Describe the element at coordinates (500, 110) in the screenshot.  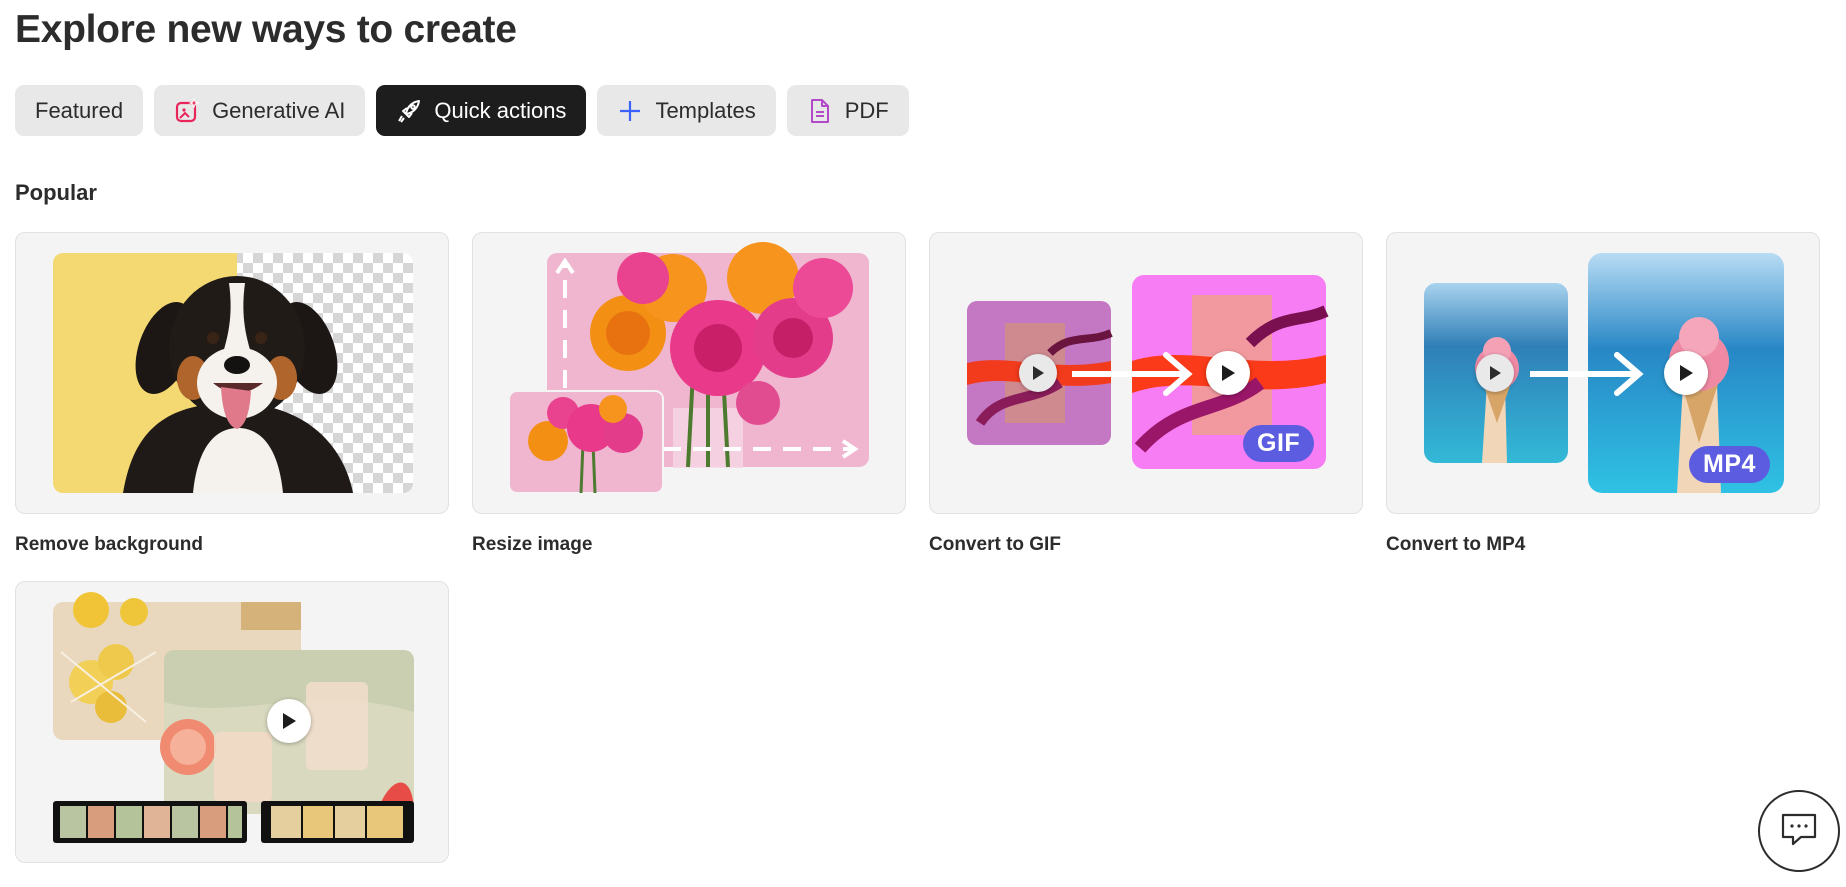
I see `tab-label: Quick actions` at that location.